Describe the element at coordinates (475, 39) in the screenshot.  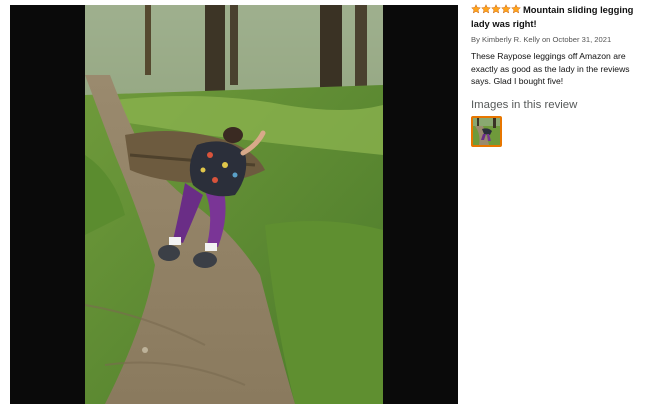
I see `byline-prefix: By` at that location.